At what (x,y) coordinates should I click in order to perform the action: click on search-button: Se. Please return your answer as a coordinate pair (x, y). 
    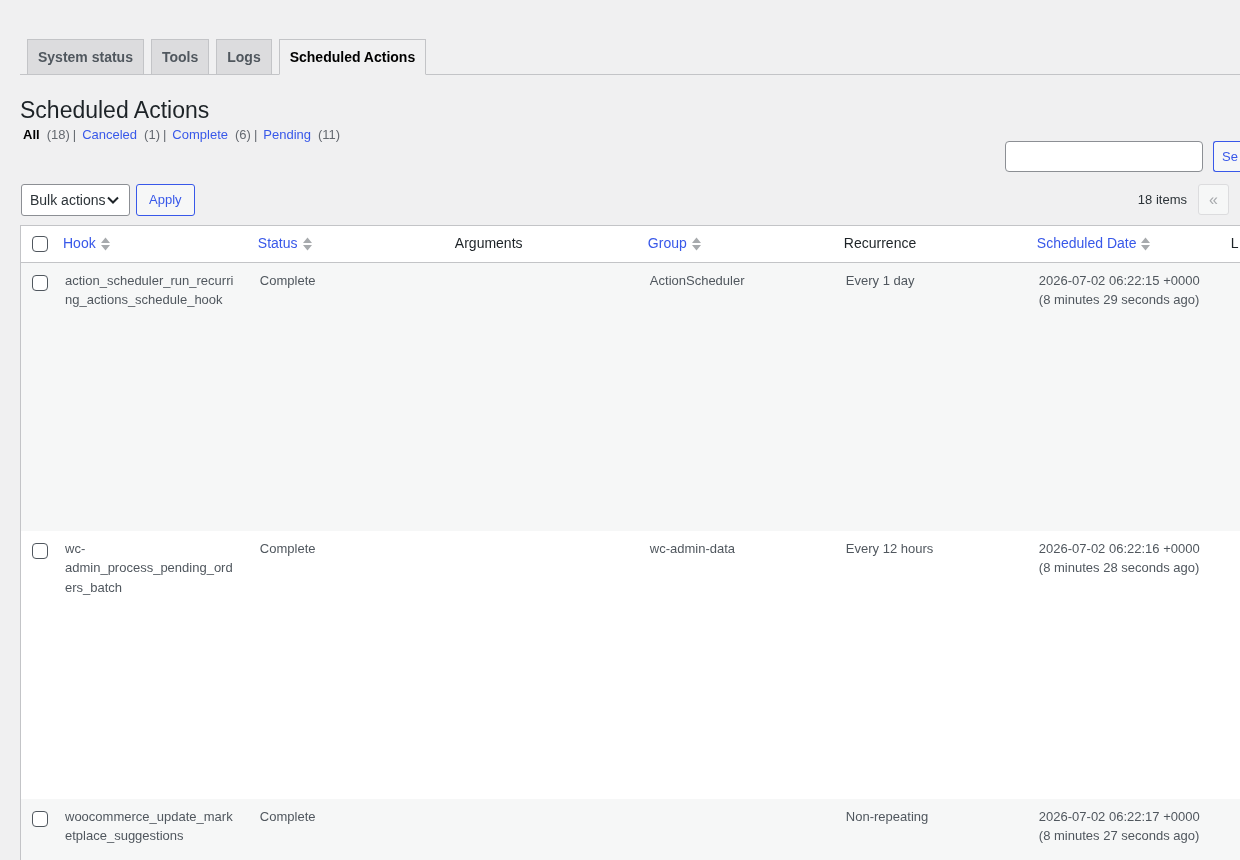
    Looking at the image, I should click on (1226, 156).